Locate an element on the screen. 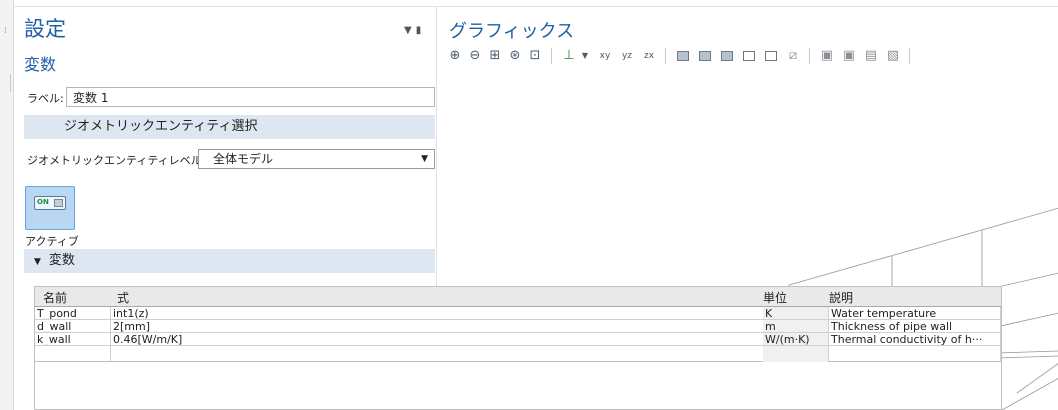 The image size is (1058, 410). table-row: d_wall 2[mm] m Thickness of pipe wall is located at coordinates (518, 326).